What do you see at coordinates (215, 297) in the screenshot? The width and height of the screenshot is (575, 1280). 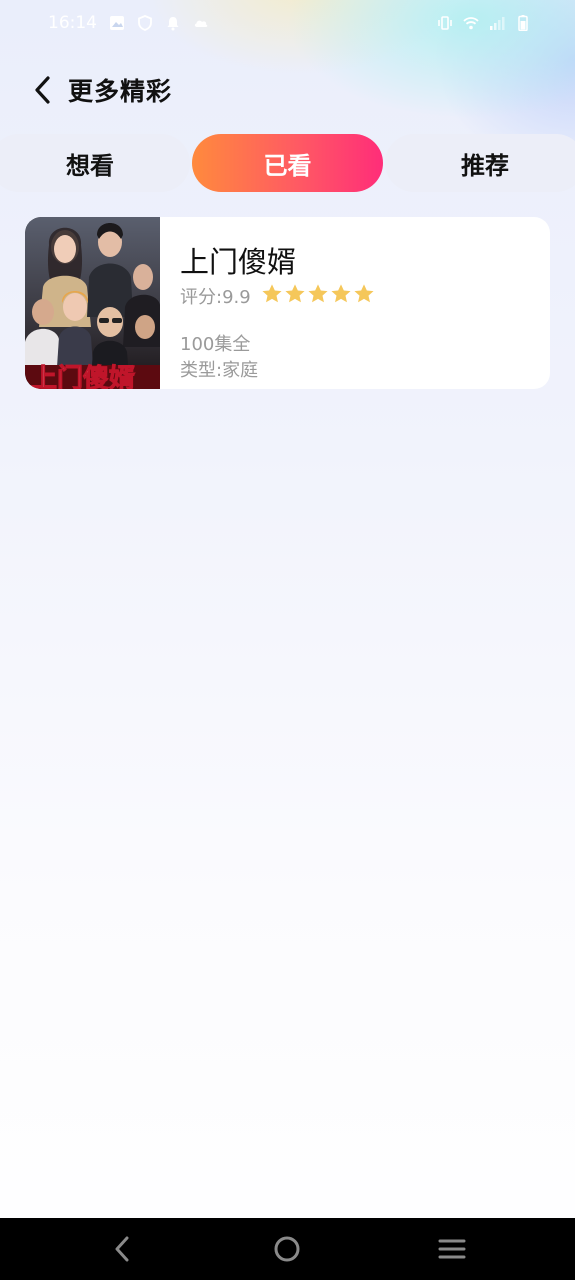 I see `rating-score: 评分:9.9` at bounding box center [215, 297].